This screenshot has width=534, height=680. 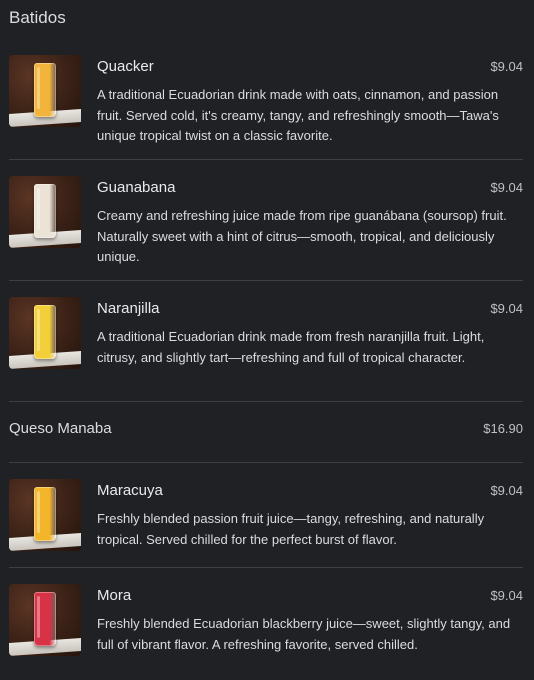 What do you see at coordinates (37, 17) in the screenshot?
I see `section-title: Batidos` at bounding box center [37, 17].